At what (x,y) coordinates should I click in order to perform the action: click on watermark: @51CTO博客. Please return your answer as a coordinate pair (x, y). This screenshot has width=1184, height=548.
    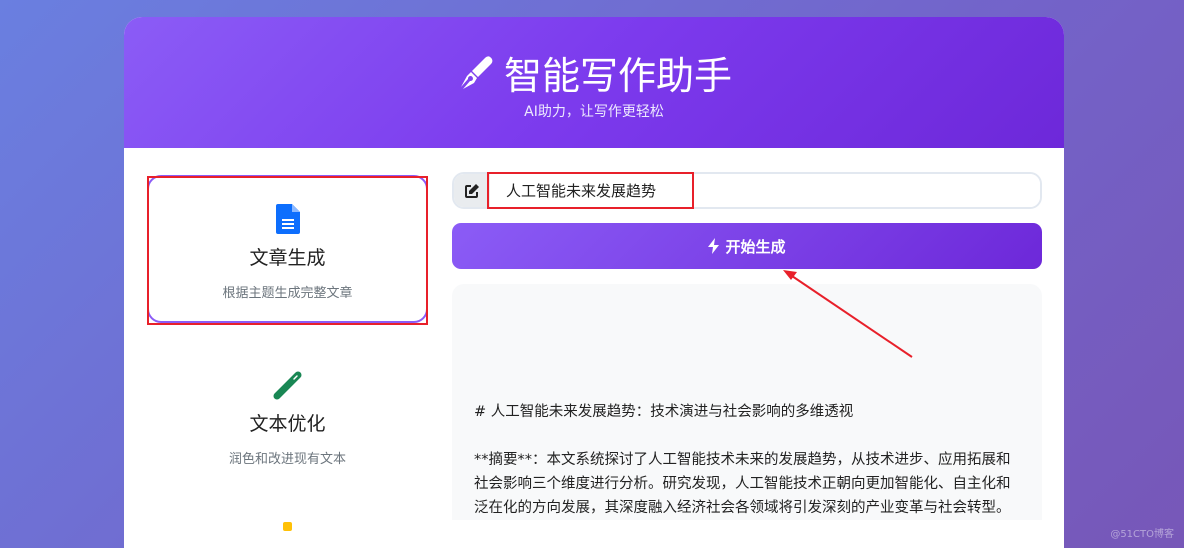
    Looking at the image, I should click on (1142, 534).